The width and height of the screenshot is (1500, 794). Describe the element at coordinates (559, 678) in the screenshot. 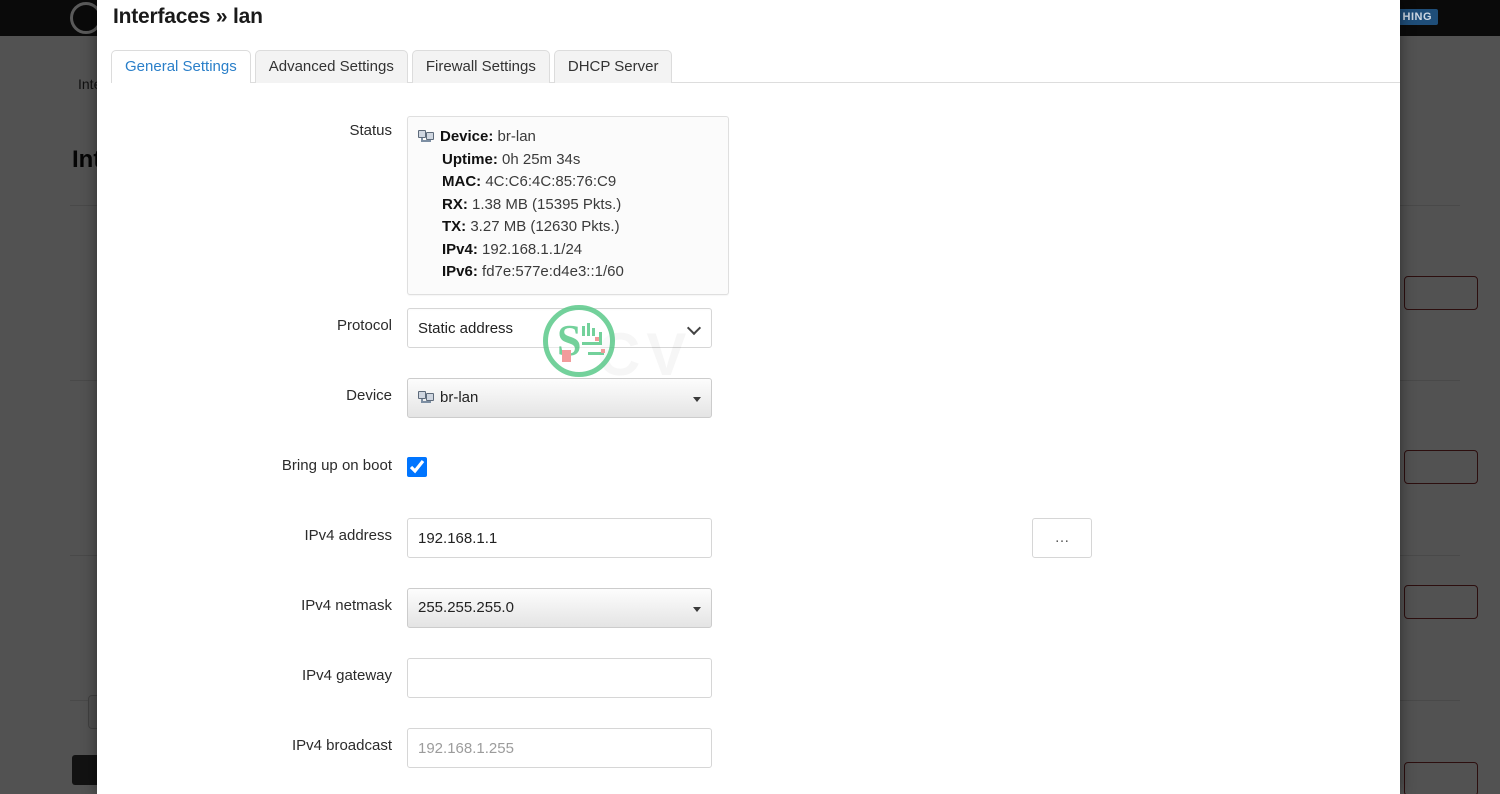

I see `ipv4-gateway-input` at that location.